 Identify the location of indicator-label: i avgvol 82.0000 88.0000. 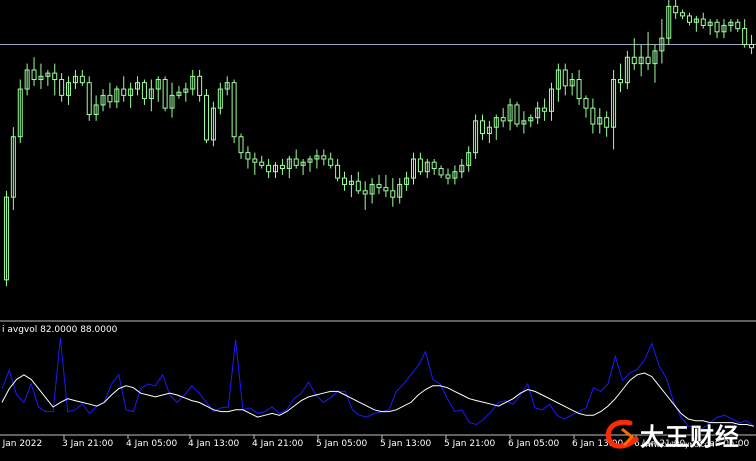
(60, 330).